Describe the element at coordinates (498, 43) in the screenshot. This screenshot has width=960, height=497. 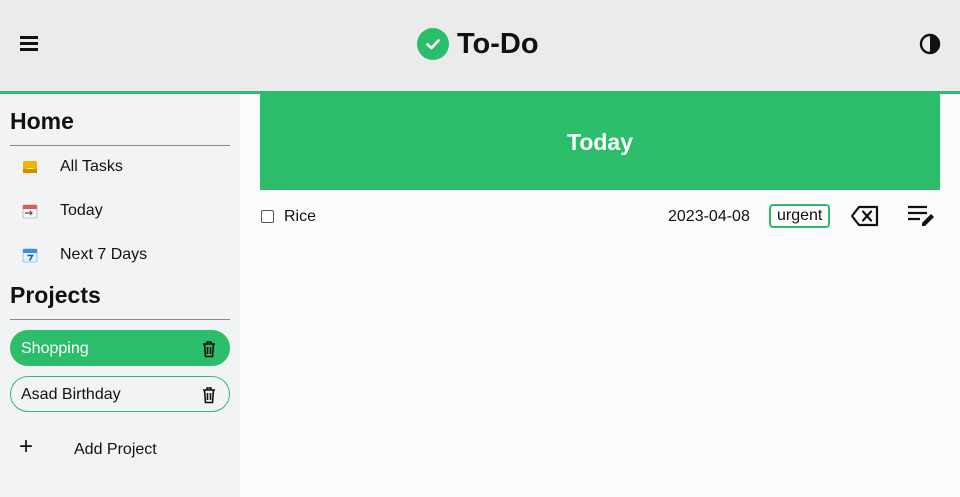
I see `app-title: To-Do` at that location.